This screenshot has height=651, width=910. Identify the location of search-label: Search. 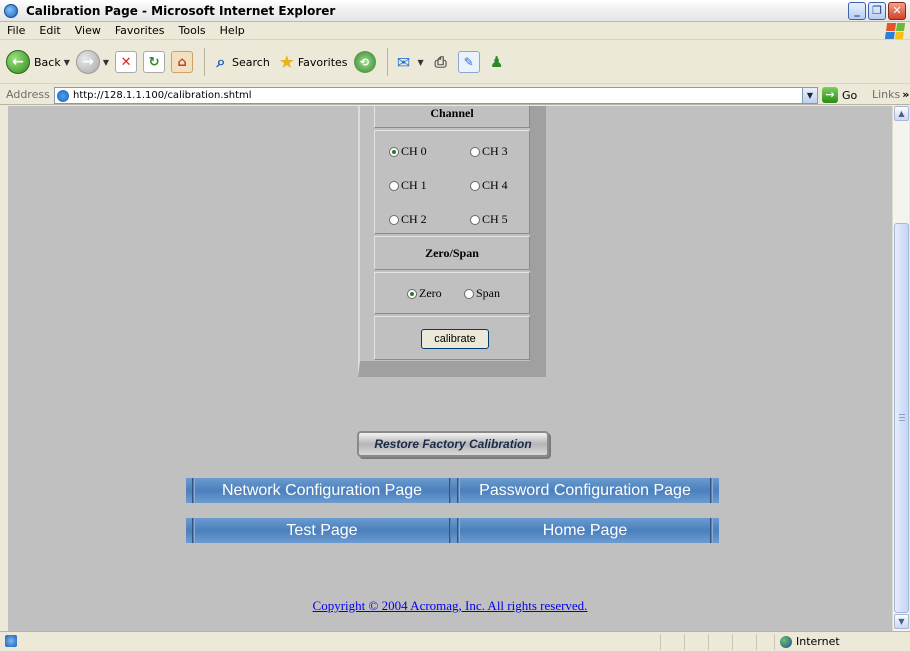
(251, 62).